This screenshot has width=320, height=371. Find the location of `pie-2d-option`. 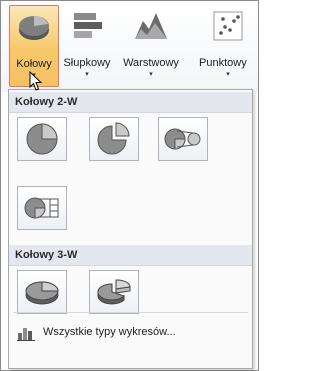

pie-2d-option is located at coordinates (42, 139).